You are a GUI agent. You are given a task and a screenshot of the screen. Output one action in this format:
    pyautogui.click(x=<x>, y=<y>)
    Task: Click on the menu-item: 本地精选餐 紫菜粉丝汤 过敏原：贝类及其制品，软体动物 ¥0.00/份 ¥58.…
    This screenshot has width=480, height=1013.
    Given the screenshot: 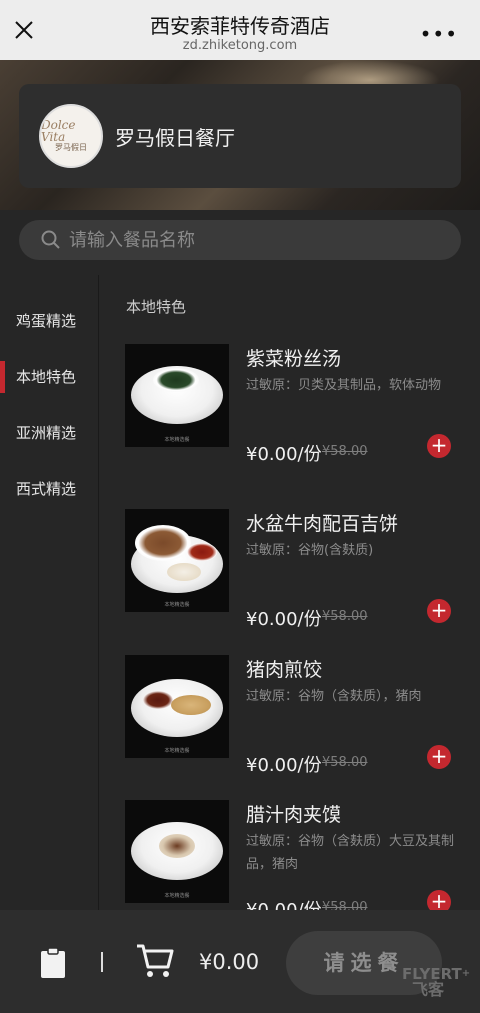 What is the action you would take?
    pyautogui.click(x=290, y=416)
    